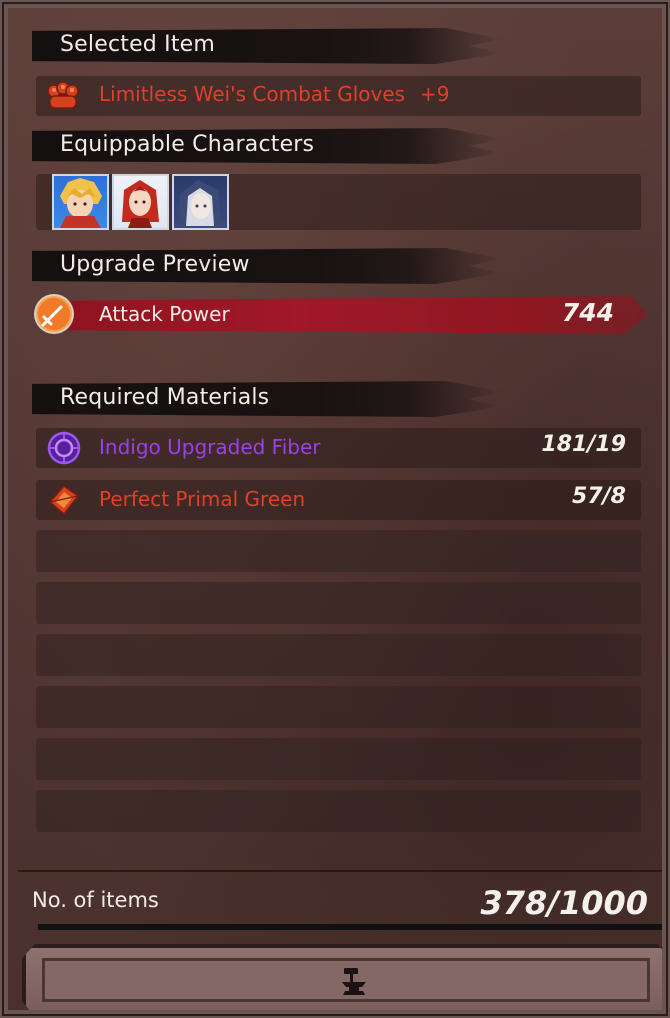 The height and width of the screenshot is (1018, 670). I want to click on section-title-equippable-characters: Equippable Characters, so click(187, 144).